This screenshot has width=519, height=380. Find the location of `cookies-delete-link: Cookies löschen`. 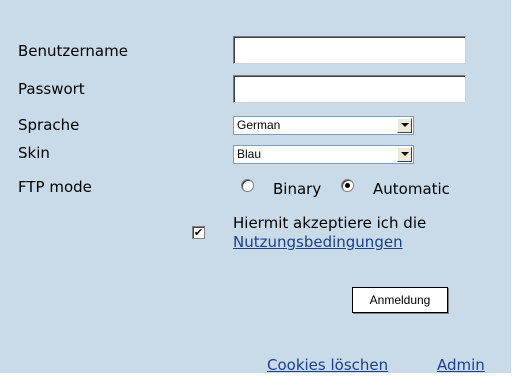

cookies-delete-link: Cookies löschen is located at coordinates (327, 365).